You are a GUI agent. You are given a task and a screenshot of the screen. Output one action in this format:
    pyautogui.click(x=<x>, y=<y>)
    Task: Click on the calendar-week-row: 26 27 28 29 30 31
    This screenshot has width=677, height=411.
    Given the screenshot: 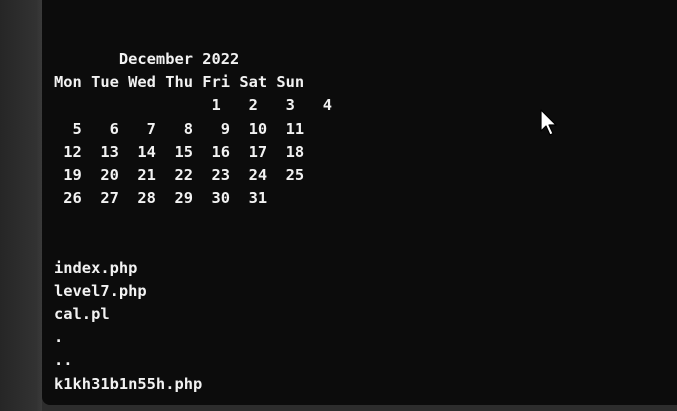 What is the action you would take?
    pyautogui.click(x=161, y=198)
    